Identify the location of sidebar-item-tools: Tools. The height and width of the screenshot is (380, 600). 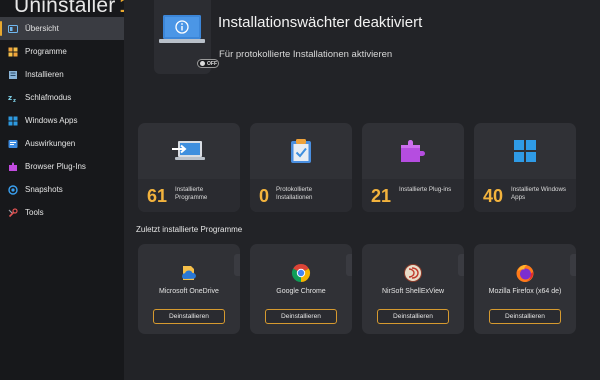
(62, 212).